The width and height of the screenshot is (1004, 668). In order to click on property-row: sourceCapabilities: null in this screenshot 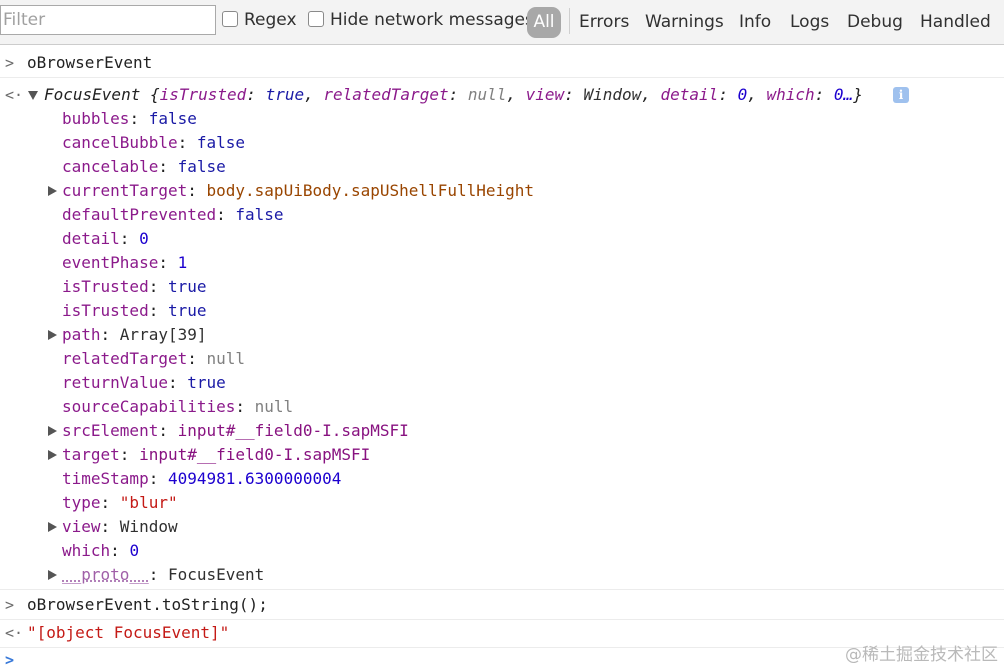, I will do `click(502, 407)`.